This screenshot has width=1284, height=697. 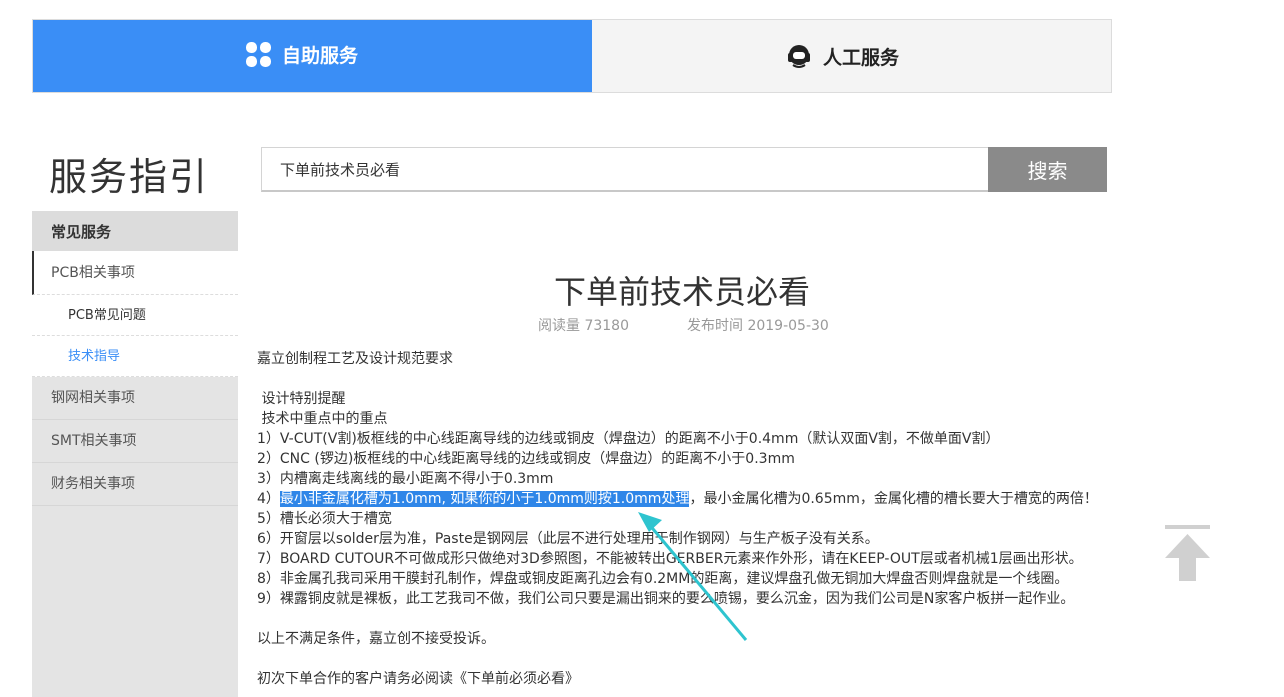 What do you see at coordinates (1047, 169) in the screenshot?
I see `search-button: 搜索` at bounding box center [1047, 169].